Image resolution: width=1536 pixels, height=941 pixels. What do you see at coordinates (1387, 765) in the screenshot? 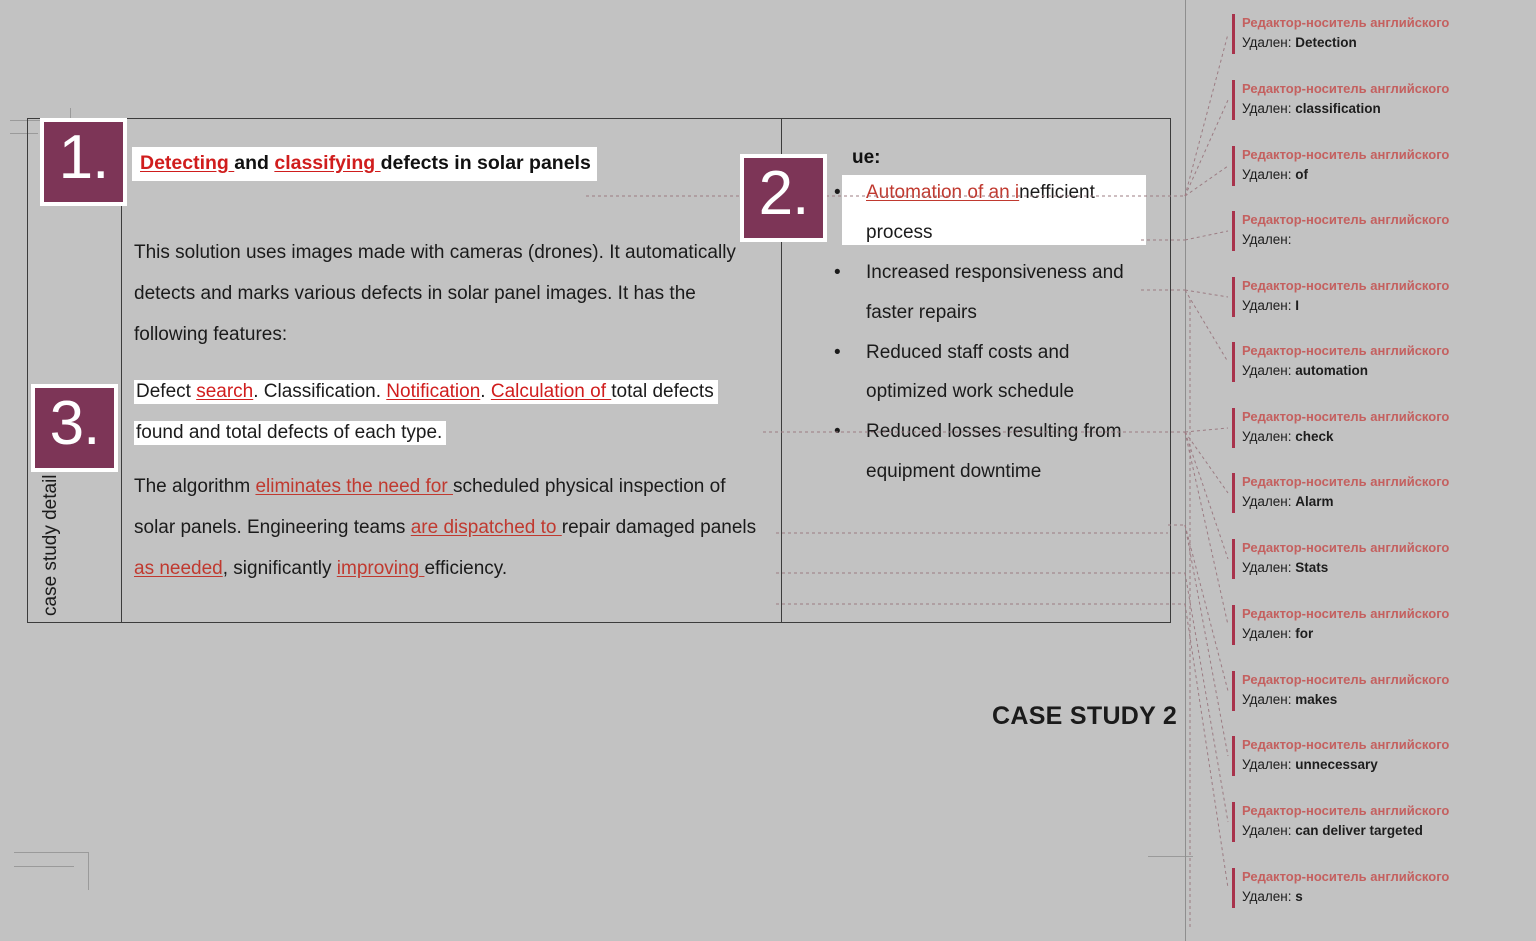
I see `revision-body: Удален: unnecessary` at bounding box center [1387, 765].